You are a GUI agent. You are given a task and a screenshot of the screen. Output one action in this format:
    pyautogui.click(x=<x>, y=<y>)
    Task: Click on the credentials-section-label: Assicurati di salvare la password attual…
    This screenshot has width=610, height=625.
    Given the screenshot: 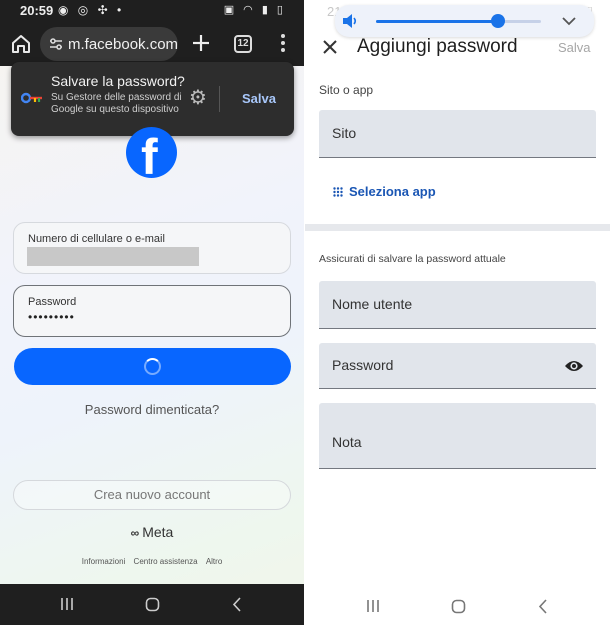 What is the action you would take?
    pyautogui.click(x=412, y=259)
    